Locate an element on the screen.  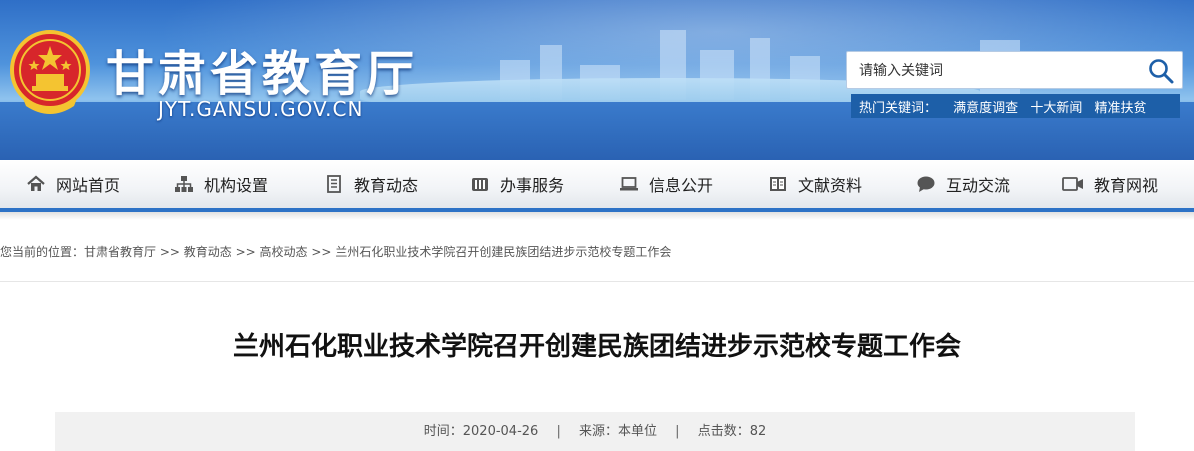
search-box is located at coordinates (1014, 70).